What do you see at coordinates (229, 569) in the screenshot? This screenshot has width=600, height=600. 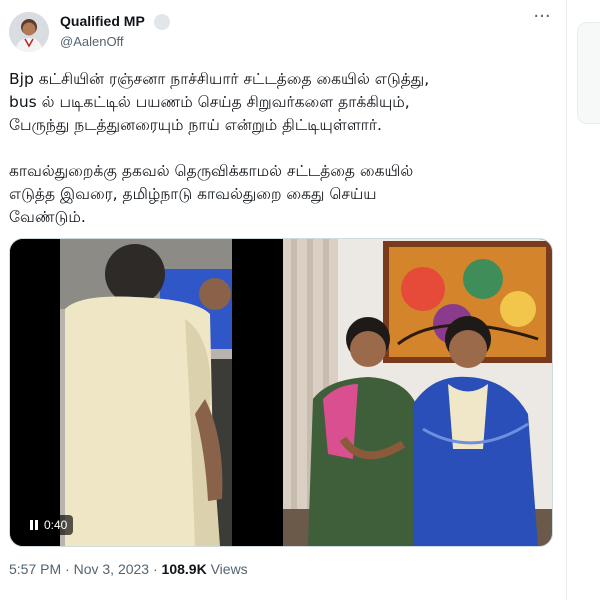 I see `views-label: Views` at bounding box center [229, 569].